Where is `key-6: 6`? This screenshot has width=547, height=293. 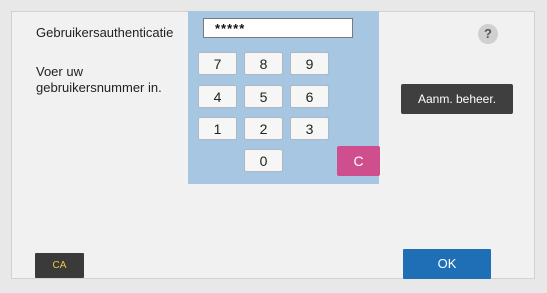
key-6: 6 is located at coordinates (309, 96).